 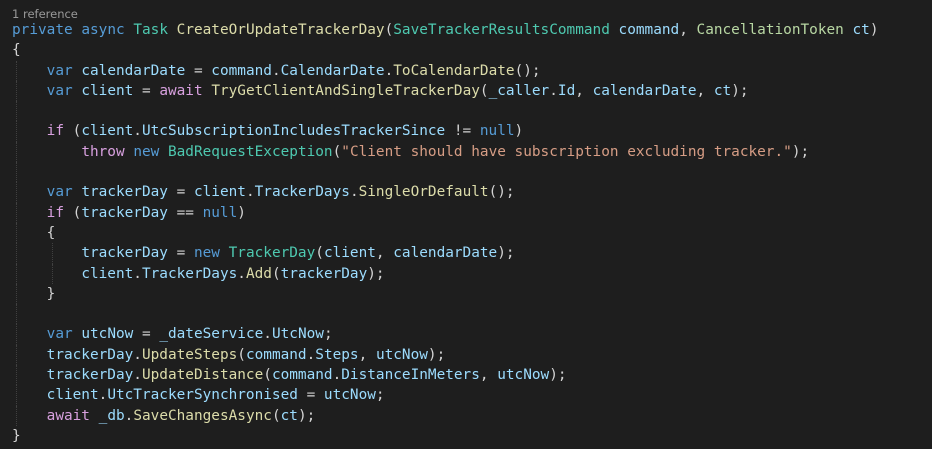 I want to click on code-token: SaveChangesAsync, so click(x=202, y=415).